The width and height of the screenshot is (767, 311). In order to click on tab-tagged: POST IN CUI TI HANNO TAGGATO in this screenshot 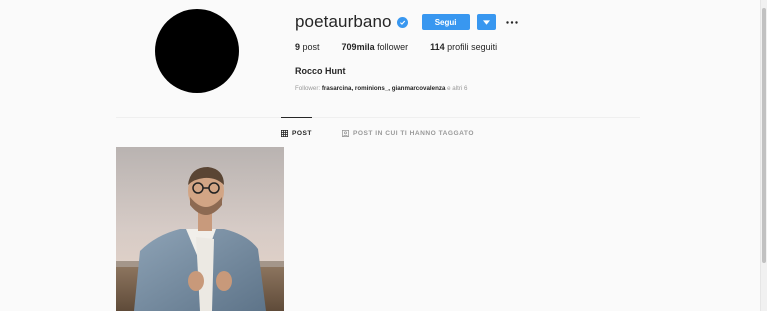, I will do `click(408, 133)`.